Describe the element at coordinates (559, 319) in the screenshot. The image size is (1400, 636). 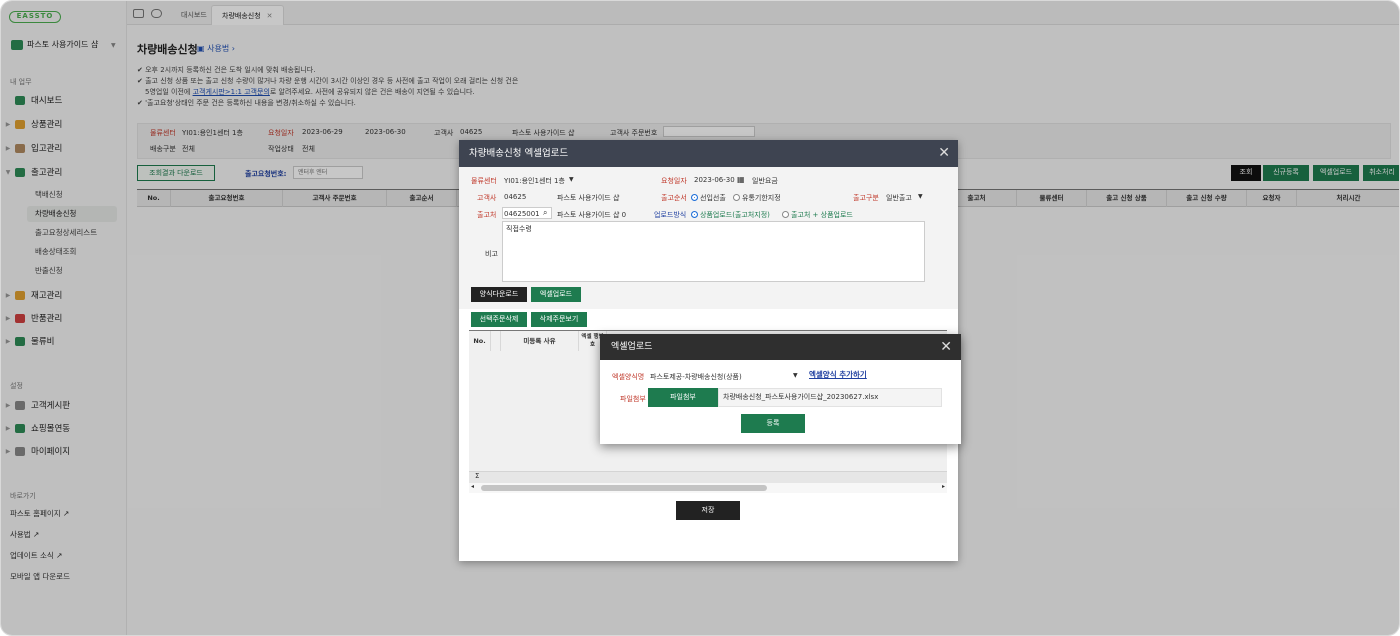
I see `view-deleted-orders-button: 삭제주문보기` at that location.